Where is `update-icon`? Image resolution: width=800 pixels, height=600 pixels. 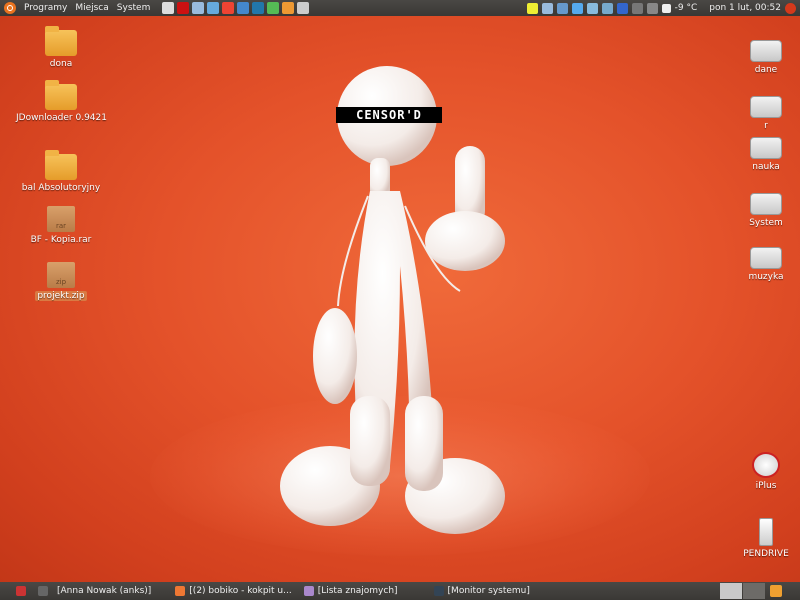
update-icon is located at coordinates (562, 8).